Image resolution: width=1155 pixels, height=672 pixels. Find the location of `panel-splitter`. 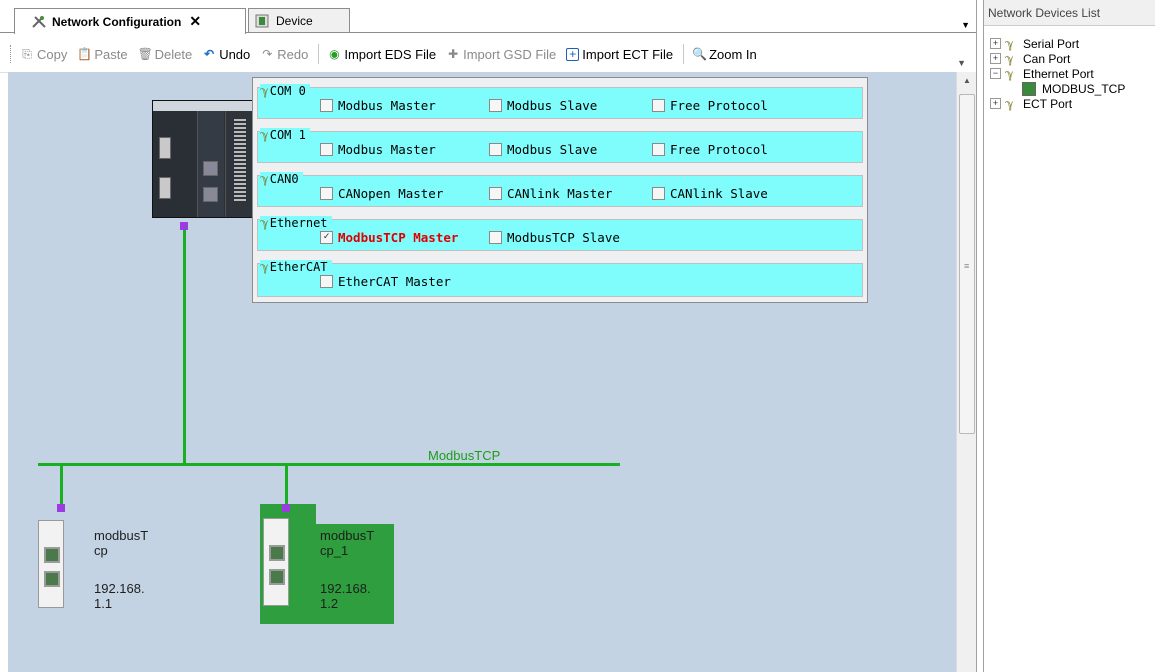

panel-splitter is located at coordinates (980, 336).